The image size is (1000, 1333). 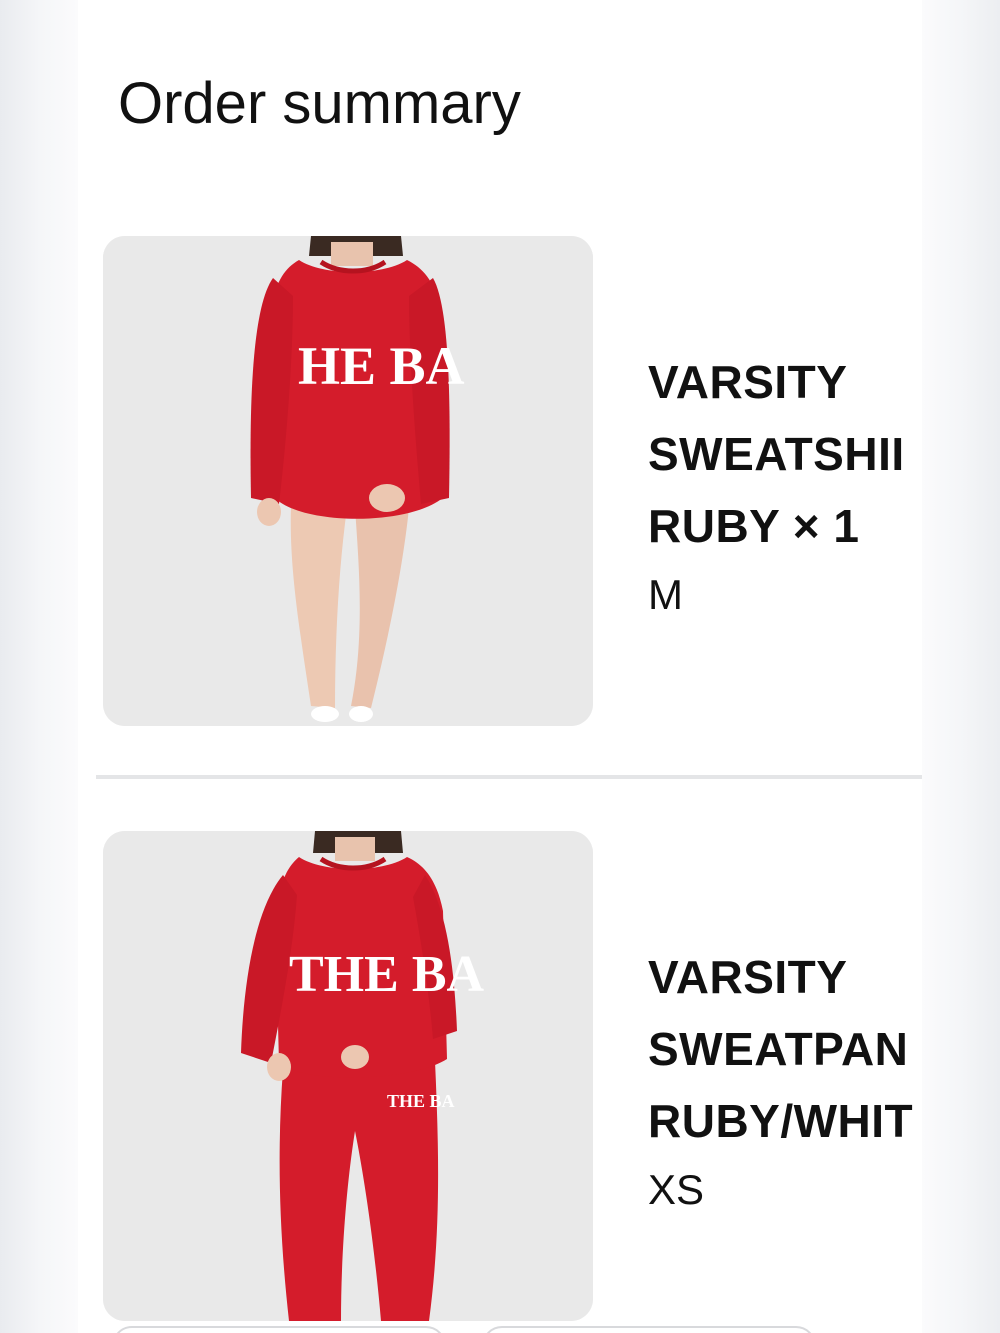 I want to click on product-name-line: SWEATSHII, so click(x=776, y=454).